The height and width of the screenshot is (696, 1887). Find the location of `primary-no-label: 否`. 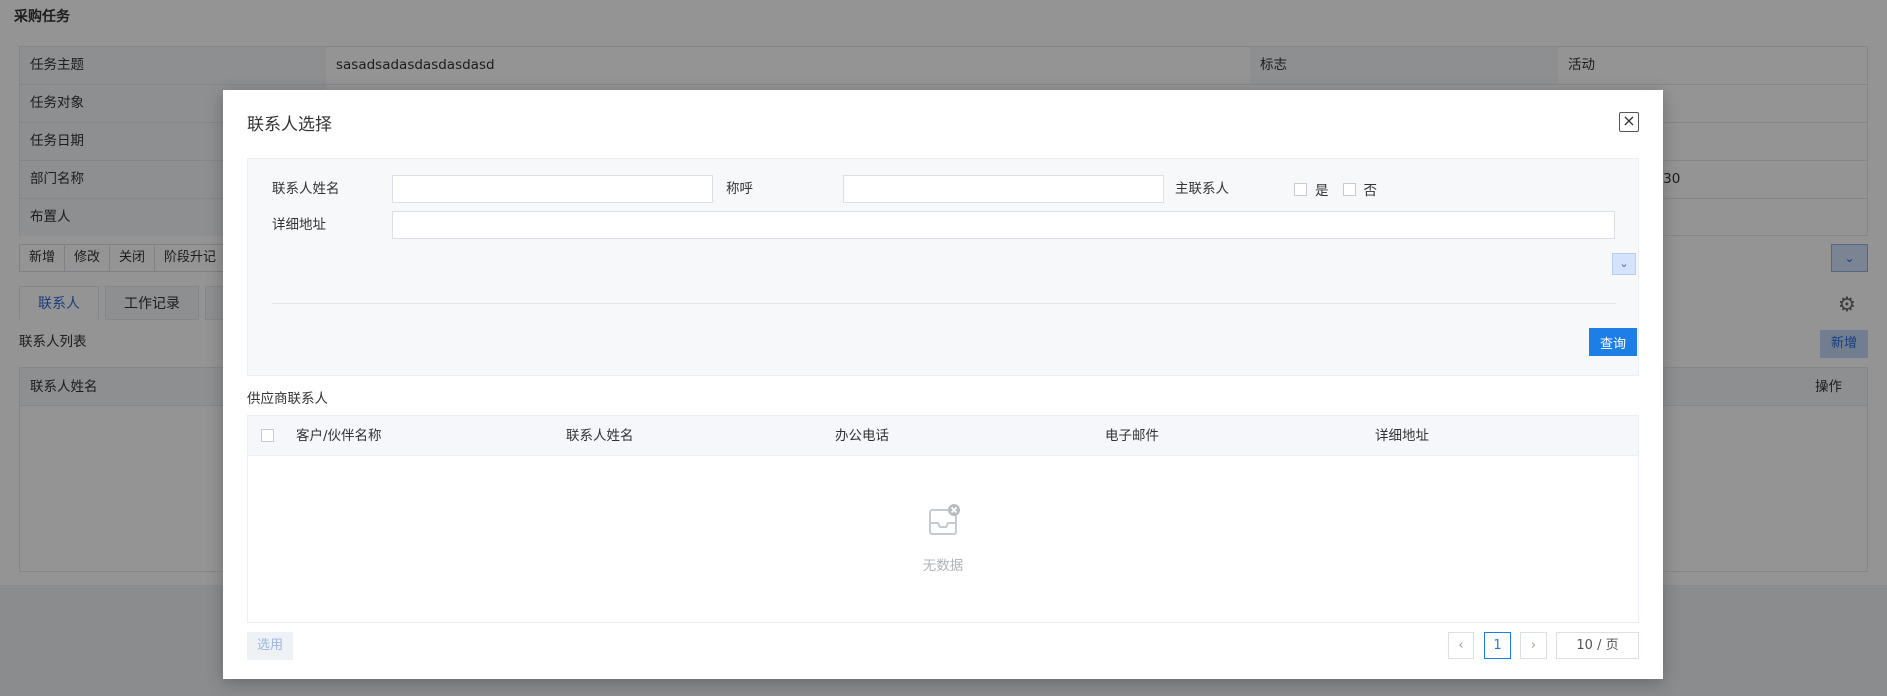

primary-no-label: 否 is located at coordinates (1370, 191).